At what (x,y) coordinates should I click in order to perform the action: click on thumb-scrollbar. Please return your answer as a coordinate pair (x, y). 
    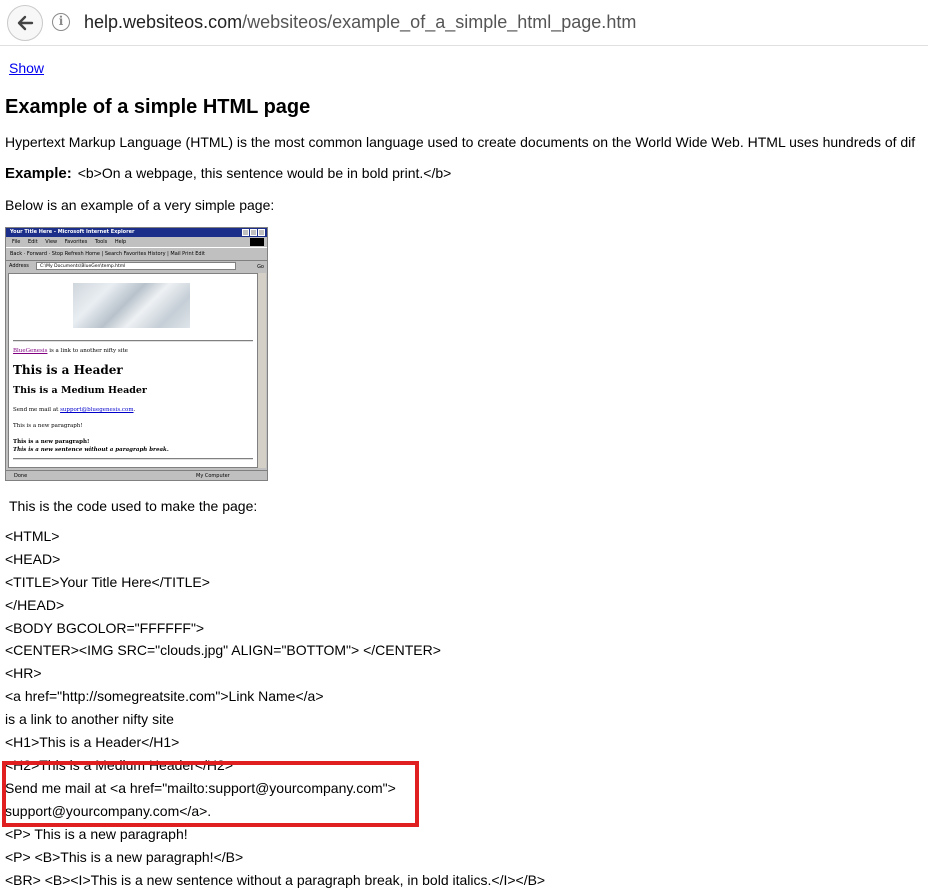
    Looking at the image, I should click on (261, 370).